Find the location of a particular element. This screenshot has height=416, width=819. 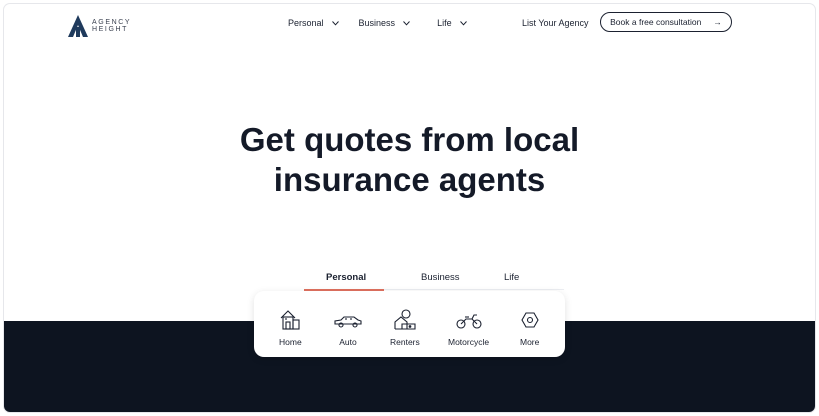

product-renters: Renters is located at coordinates (405, 328).